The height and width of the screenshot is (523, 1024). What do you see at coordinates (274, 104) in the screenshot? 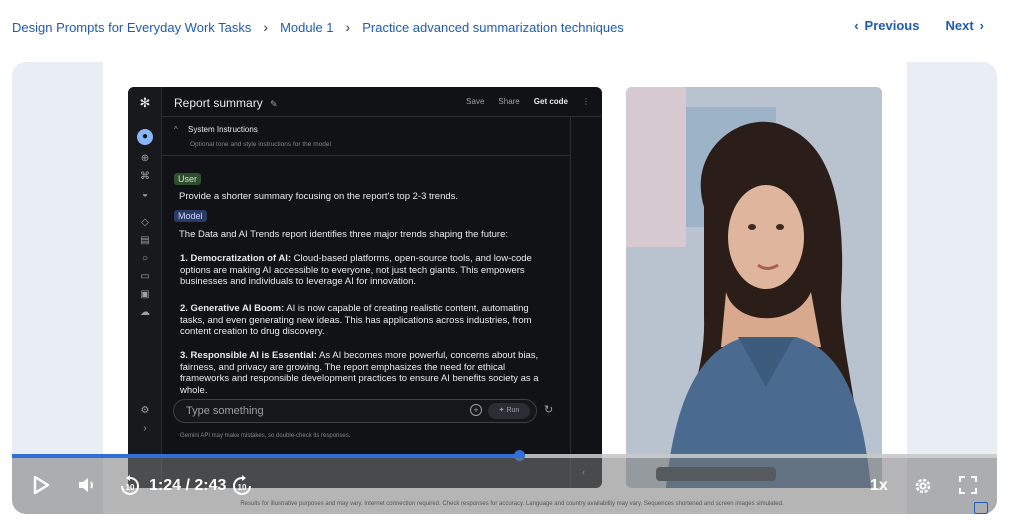
I see `edit-icon: ✎` at bounding box center [274, 104].